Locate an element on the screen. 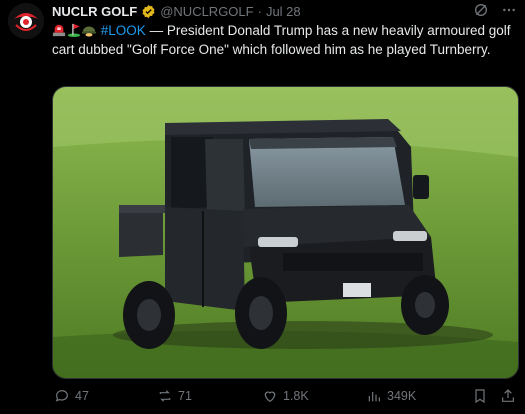 This screenshot has width=525, height=414. bookmark-icon is located at coordinates (480, 396).